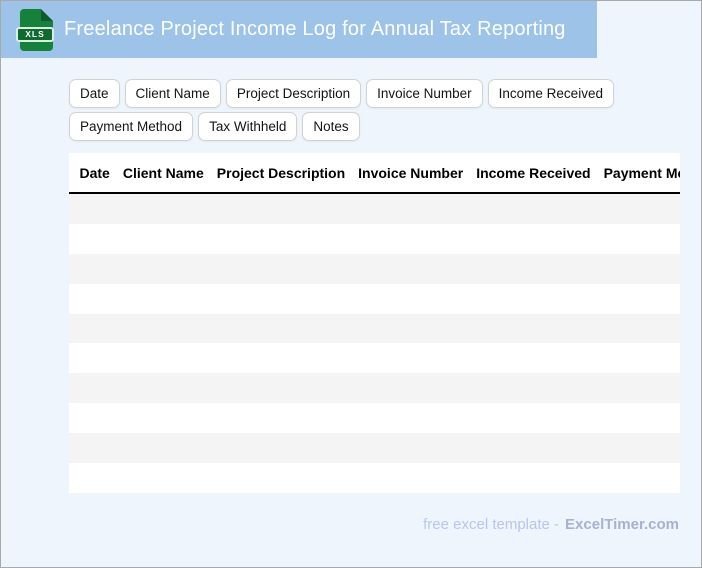 The width and height of the screenshot is (702, 568). What do you see at coordinates (550, 93) in the screenshot?
I see `chip-income-received: Income Received` at bounding box center [550, 93].